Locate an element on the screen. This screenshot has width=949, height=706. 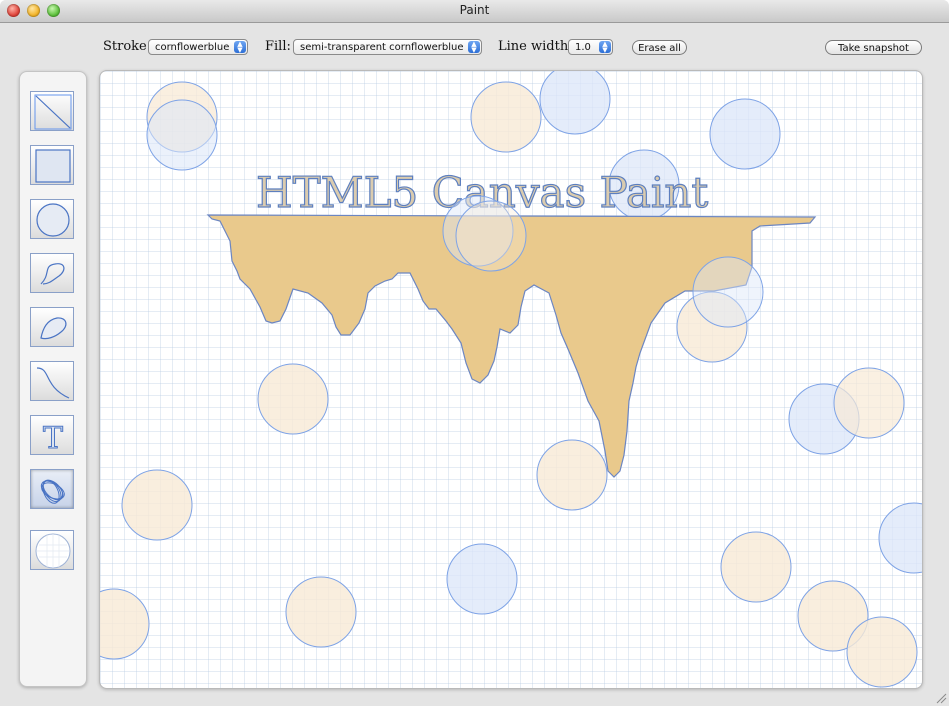
tool-palette: T is located at coordinates (53, 379).